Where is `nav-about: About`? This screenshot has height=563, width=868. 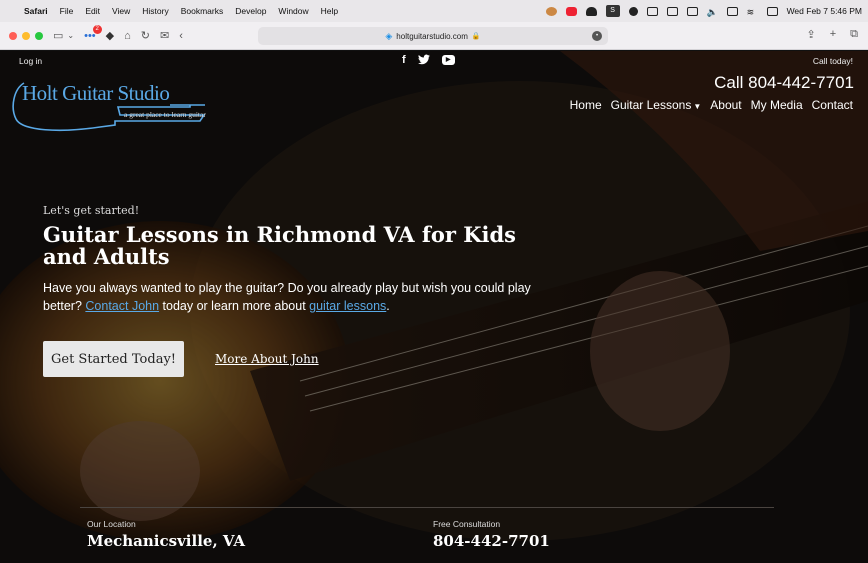
nav-about: About is located at coordinates (725, 105).